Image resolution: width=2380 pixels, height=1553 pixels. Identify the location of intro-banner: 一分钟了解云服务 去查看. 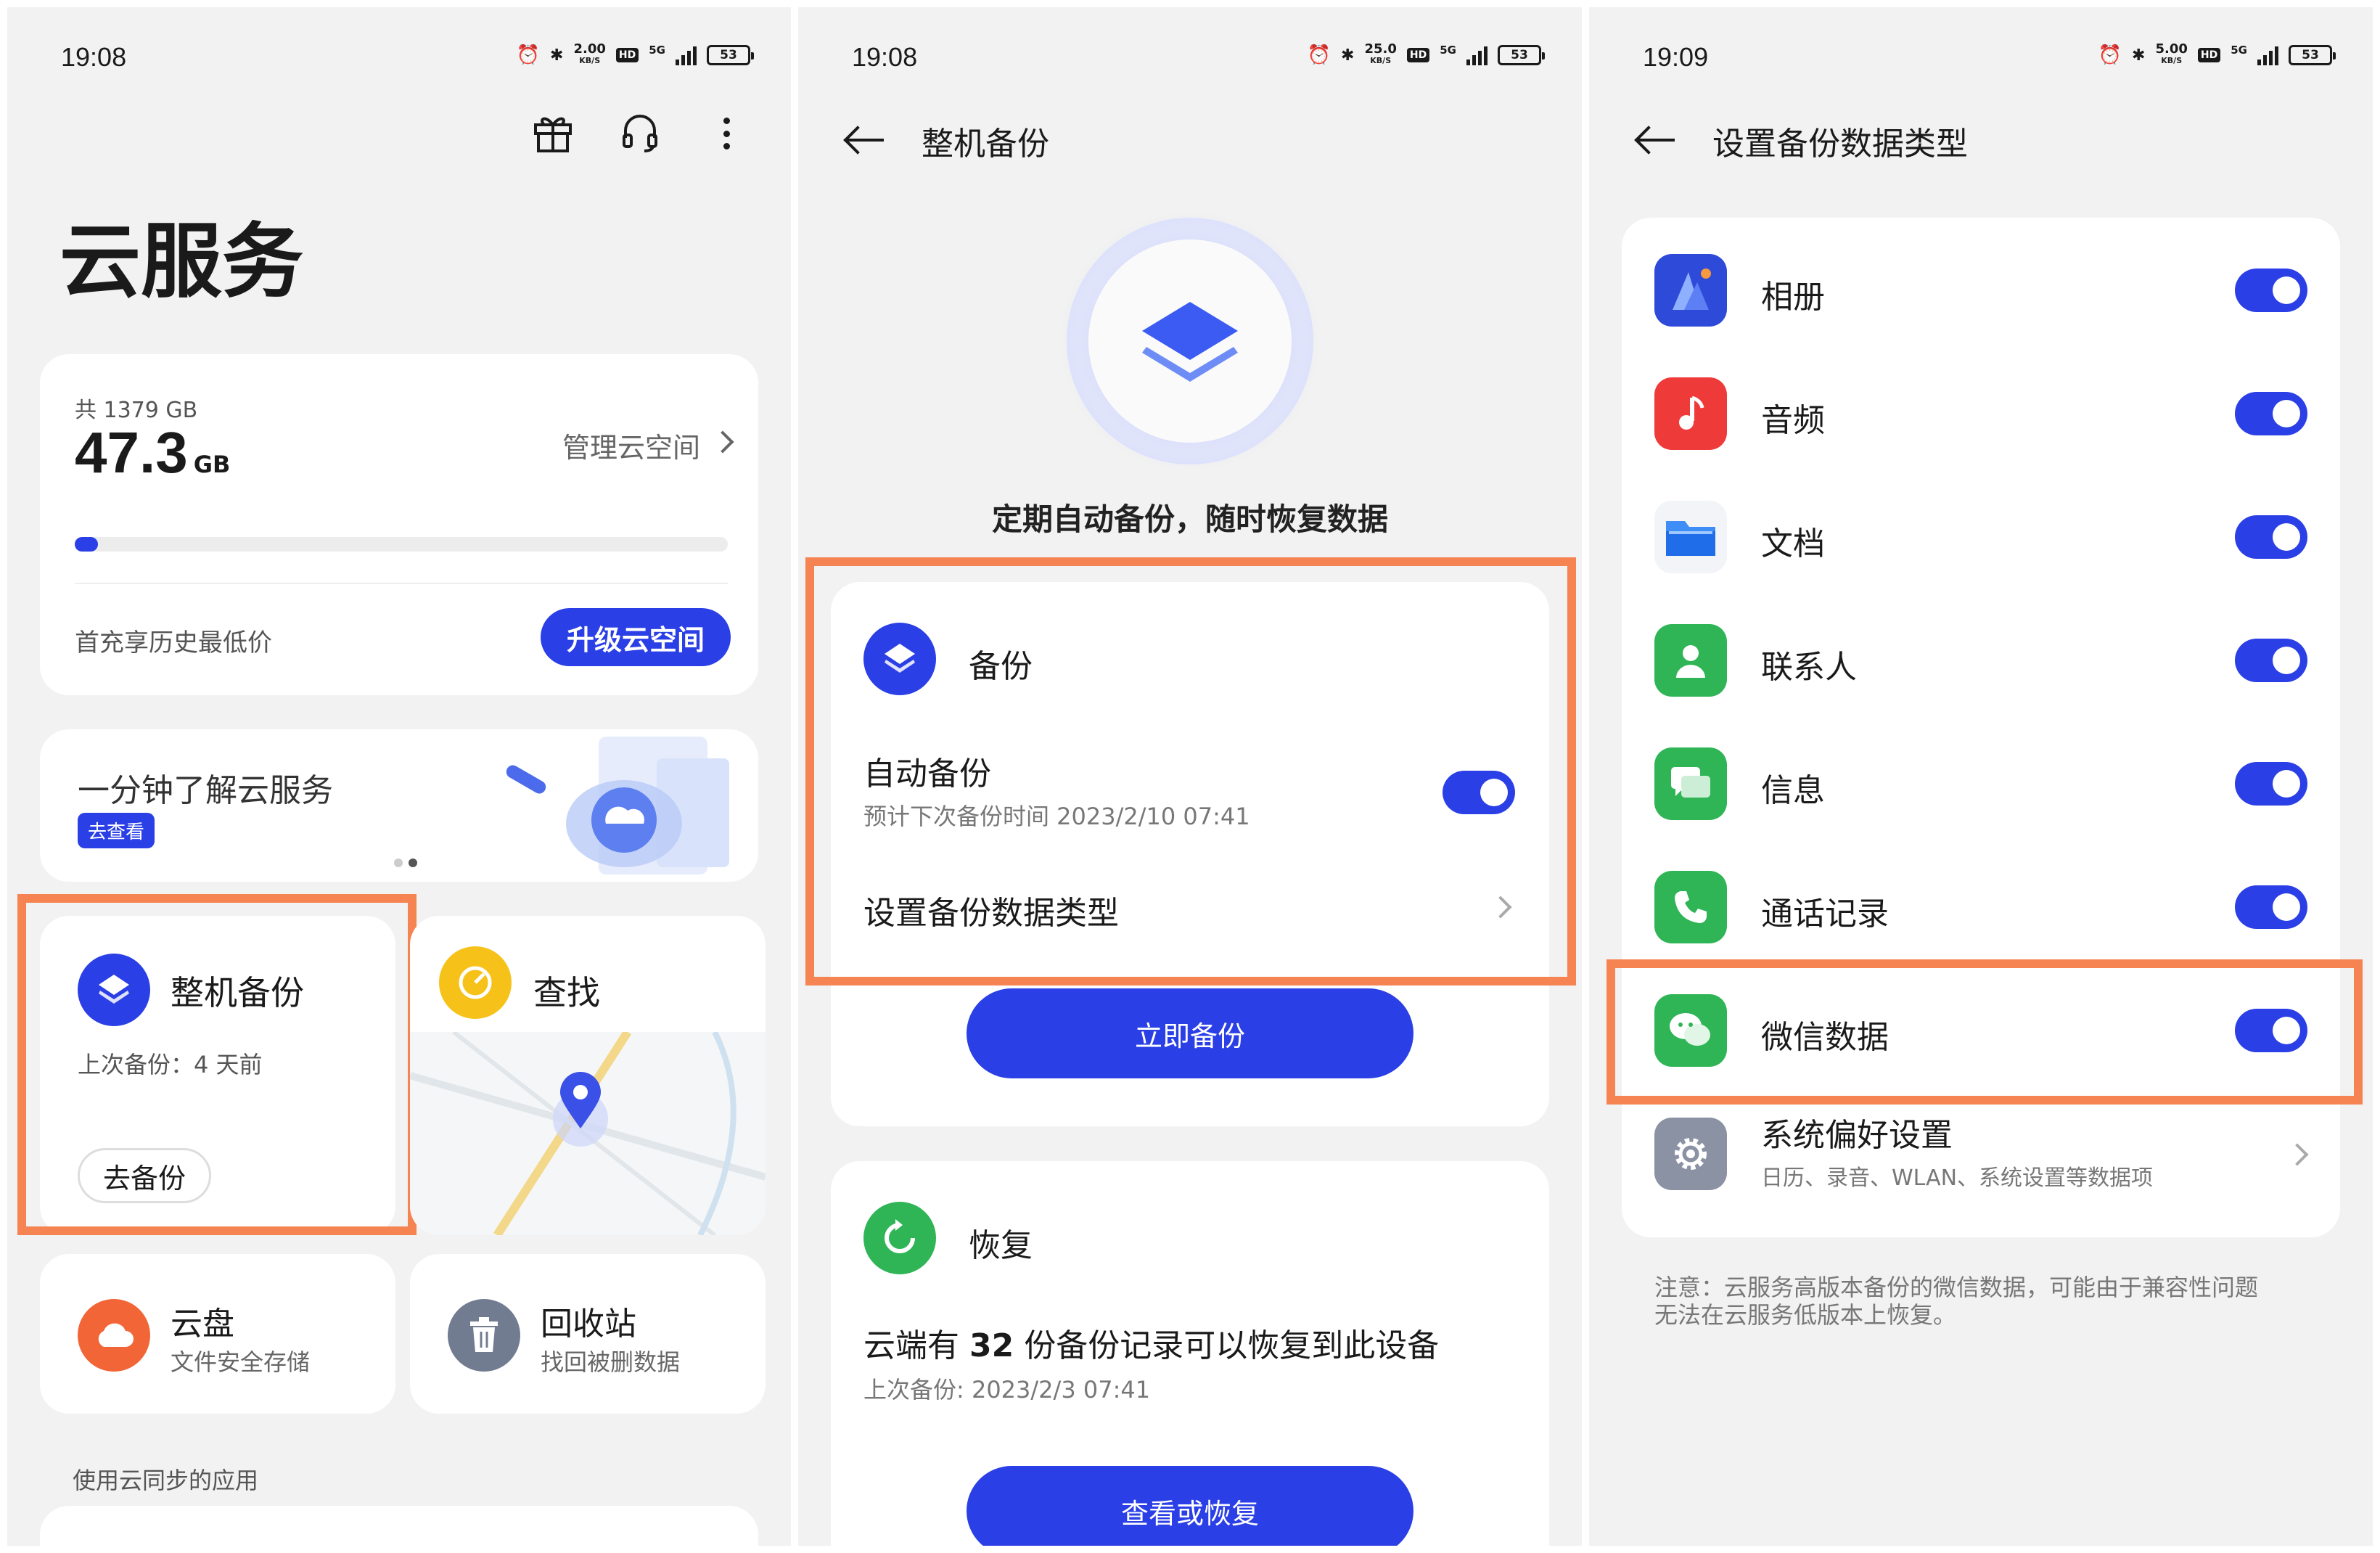
(399, 806).